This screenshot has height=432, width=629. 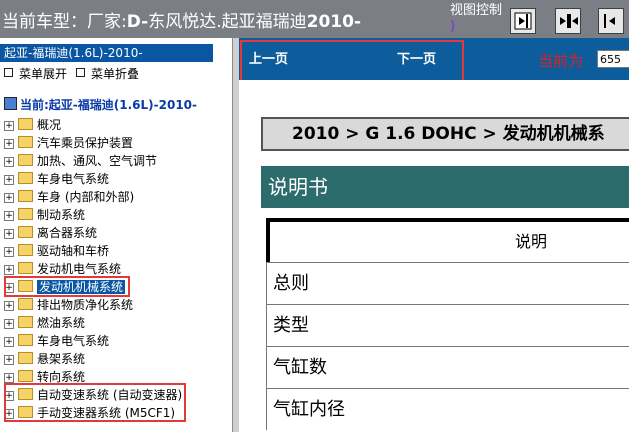 I want to click on tree-item: + 排出物质净化系统, so click(x=68, y=305).